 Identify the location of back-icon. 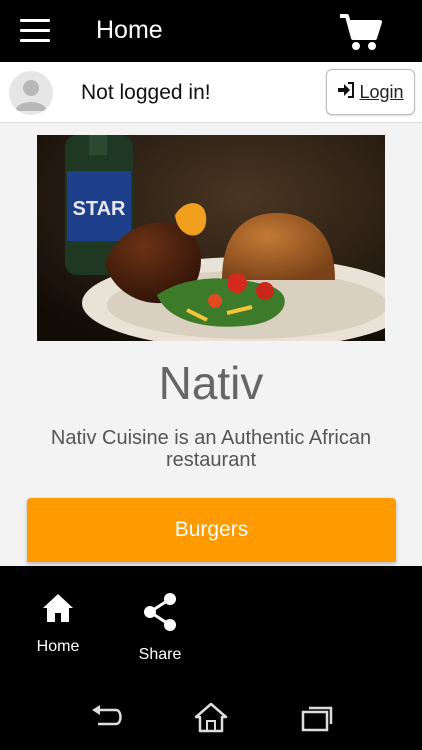
(108, 718).